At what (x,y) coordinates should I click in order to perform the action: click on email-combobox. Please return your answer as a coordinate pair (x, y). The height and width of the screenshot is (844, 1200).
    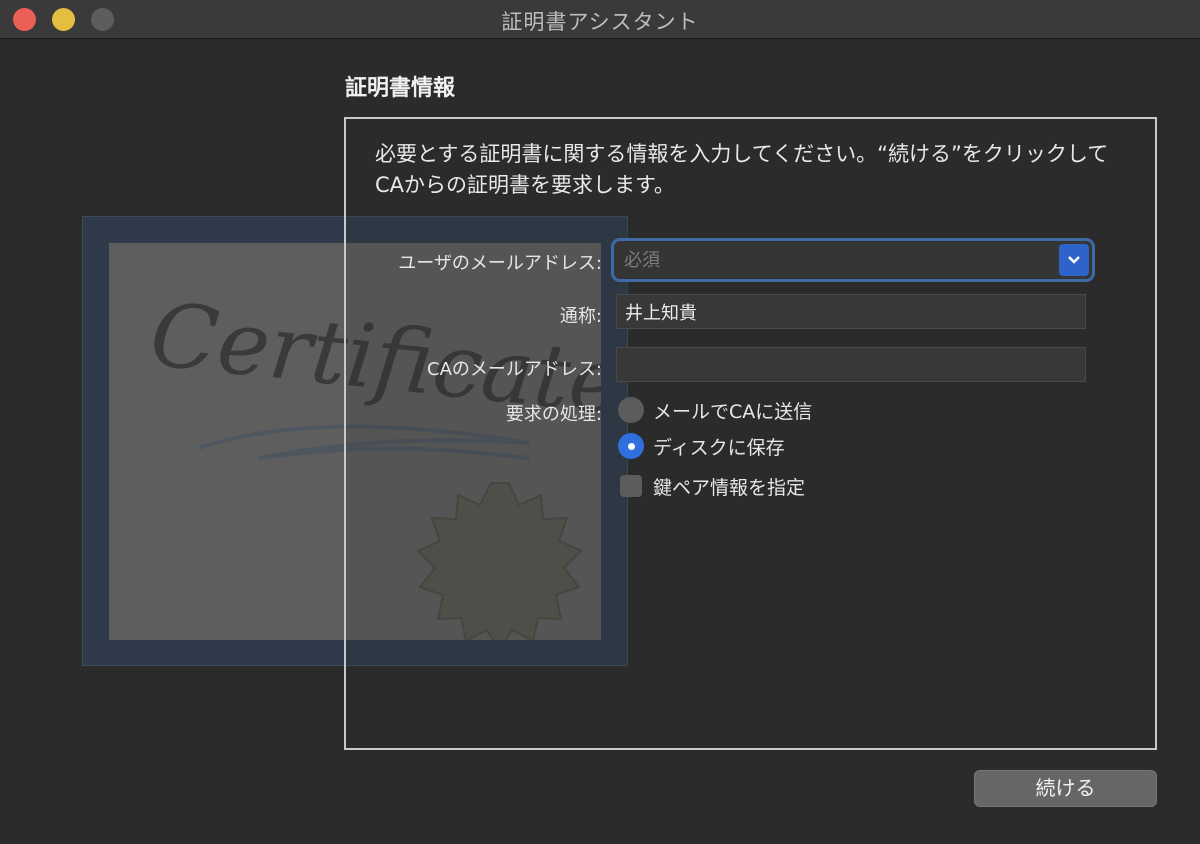
    Looking at the image, I should click on (853, 260).